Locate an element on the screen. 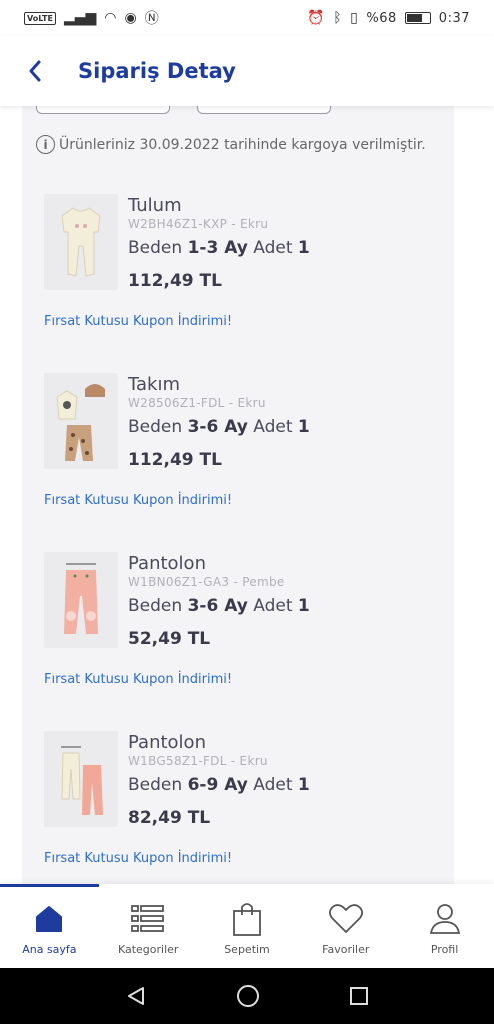 This screenshot has width=494, height=1024. product-sku: W2BH46Z1-KXP - Ekru is located at coordinates (198, 224).